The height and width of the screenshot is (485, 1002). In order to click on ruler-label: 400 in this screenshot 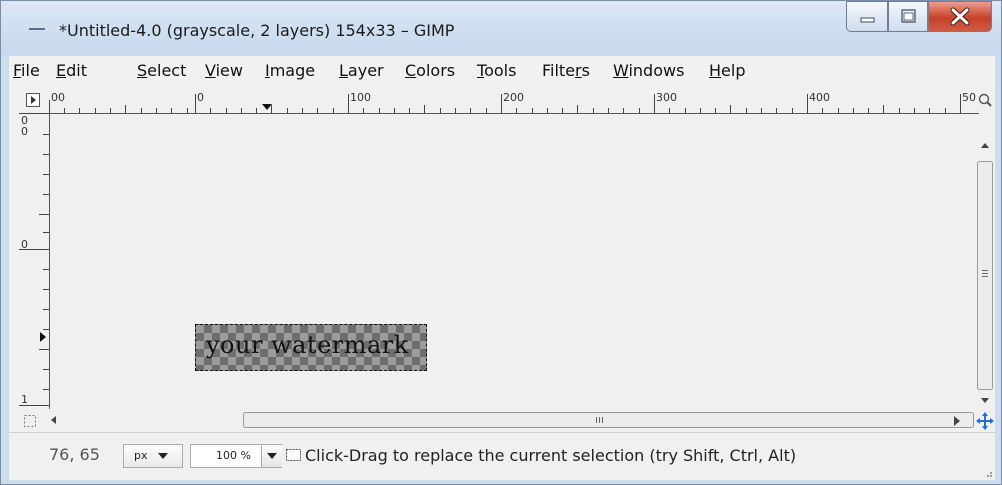, I will do `click(819, 97)`.